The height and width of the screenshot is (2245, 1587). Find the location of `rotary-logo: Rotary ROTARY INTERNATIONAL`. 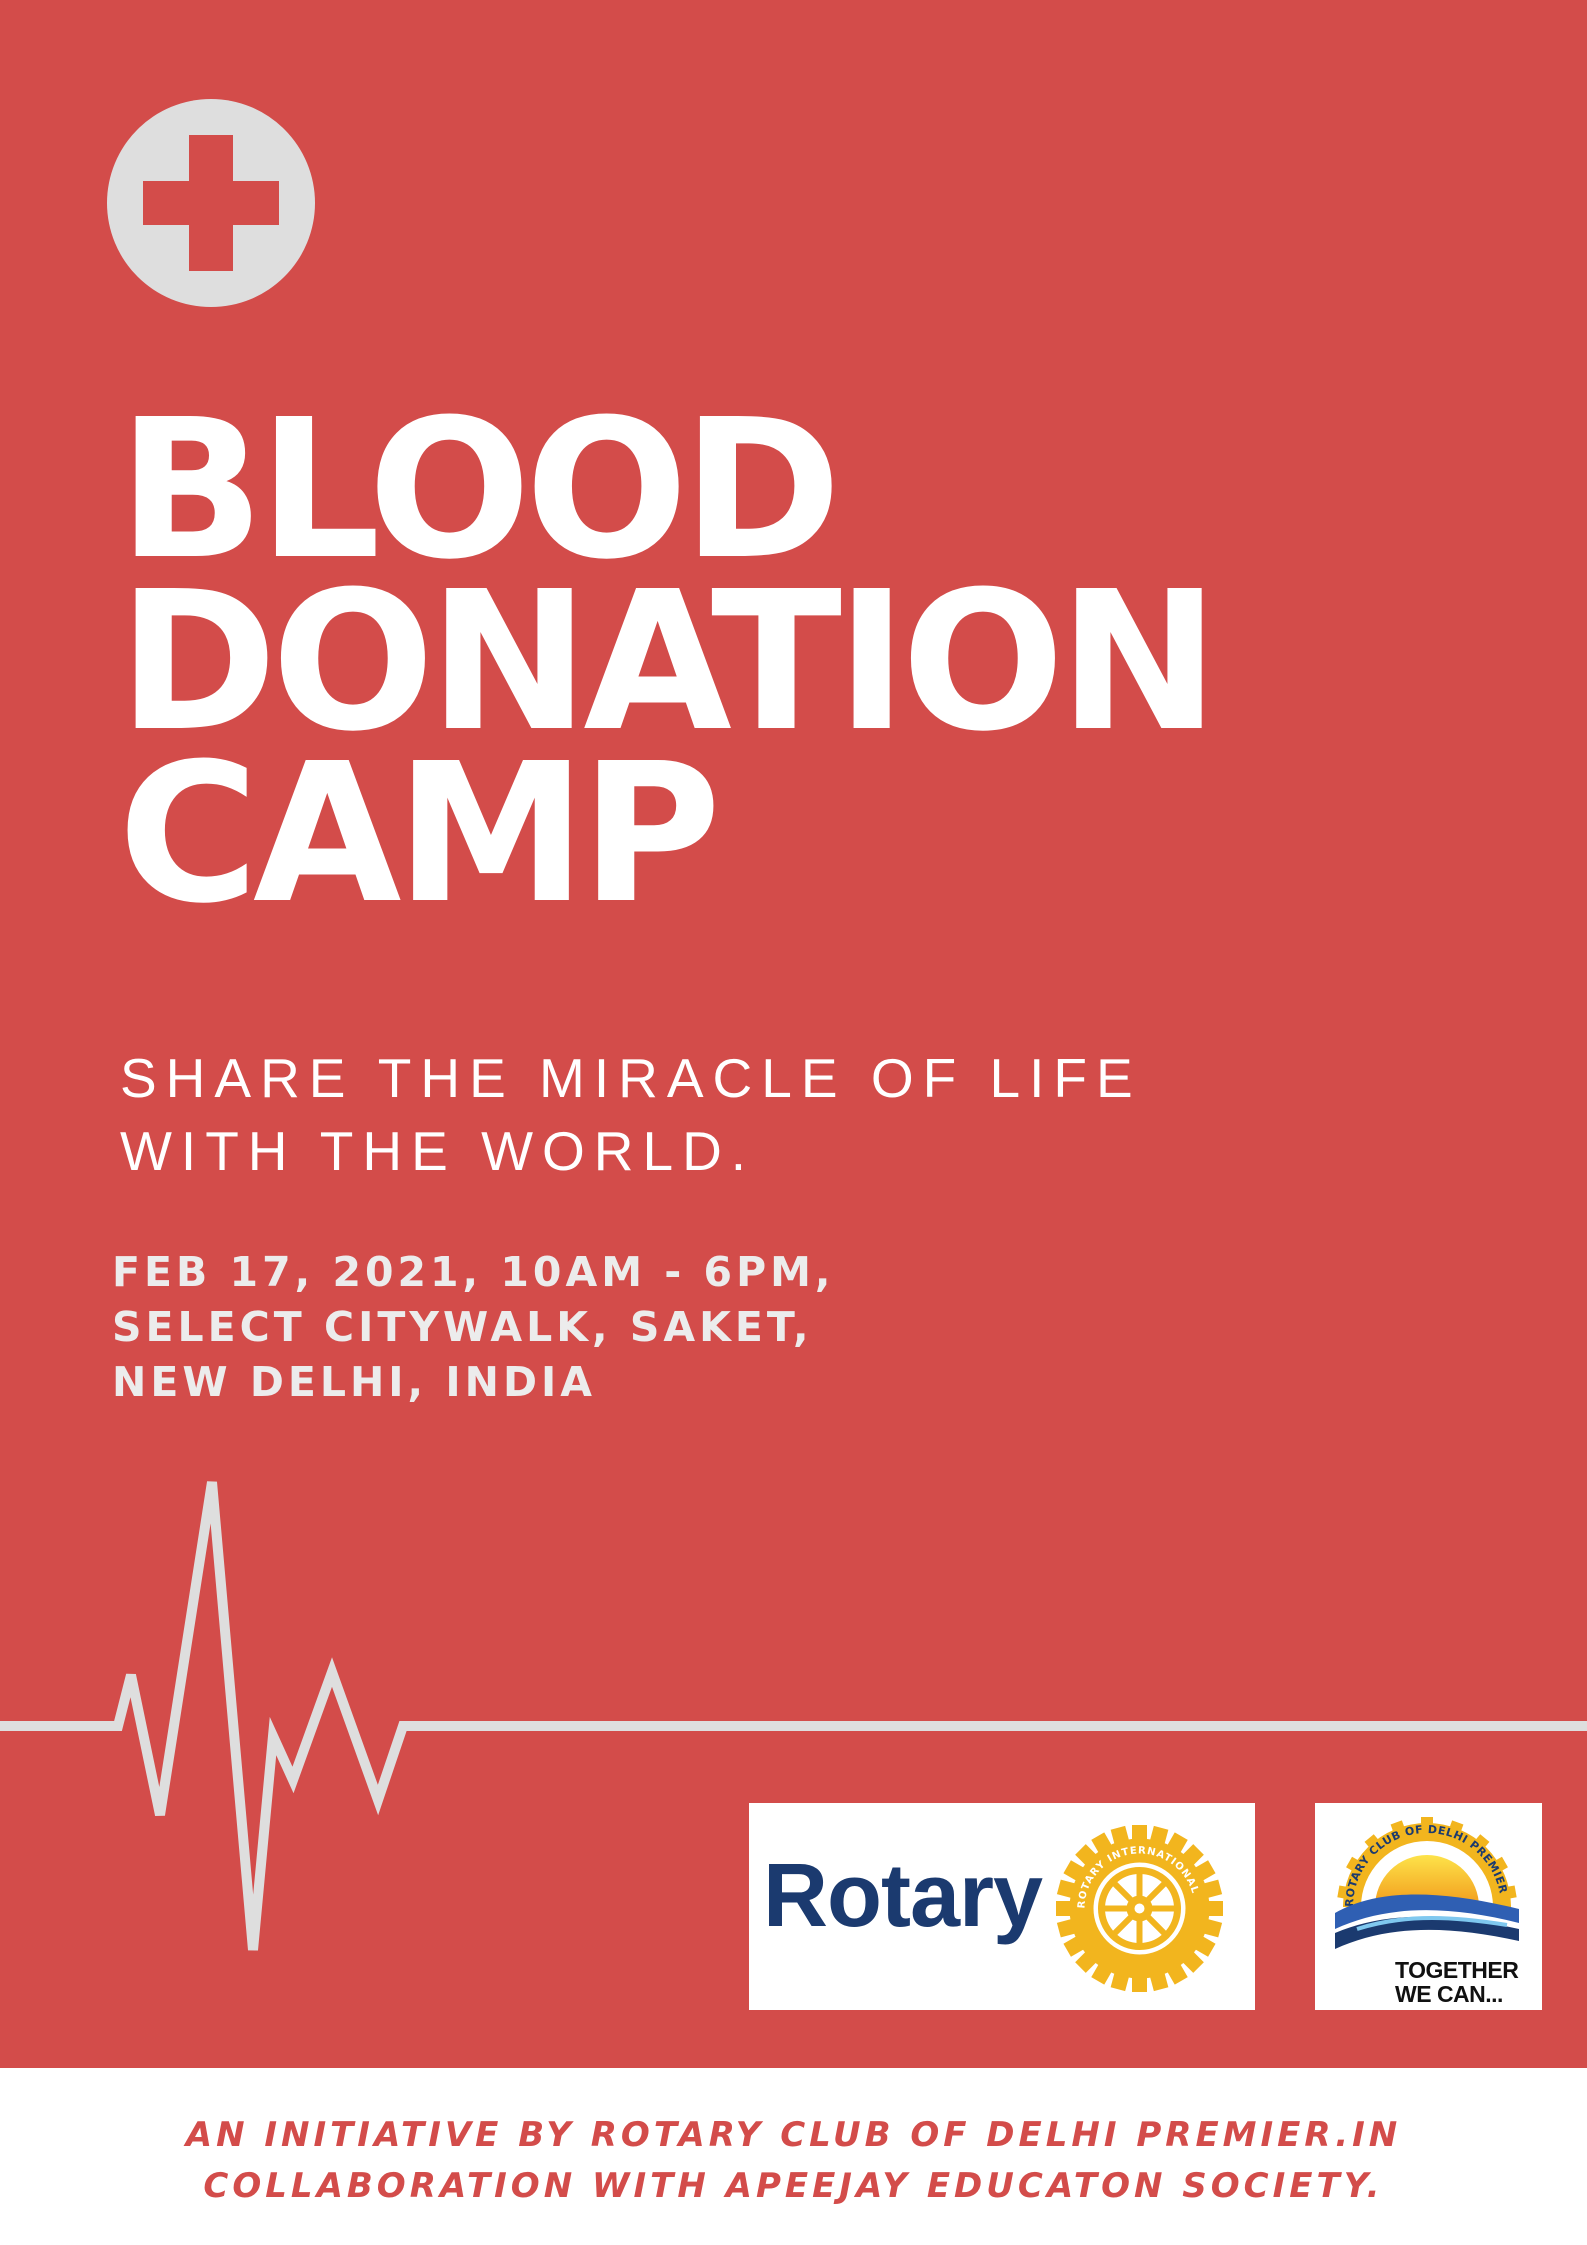

rotary-logo: Rotary ROTARY INTERNATIONAL is located at coordinates (1002, 1906).